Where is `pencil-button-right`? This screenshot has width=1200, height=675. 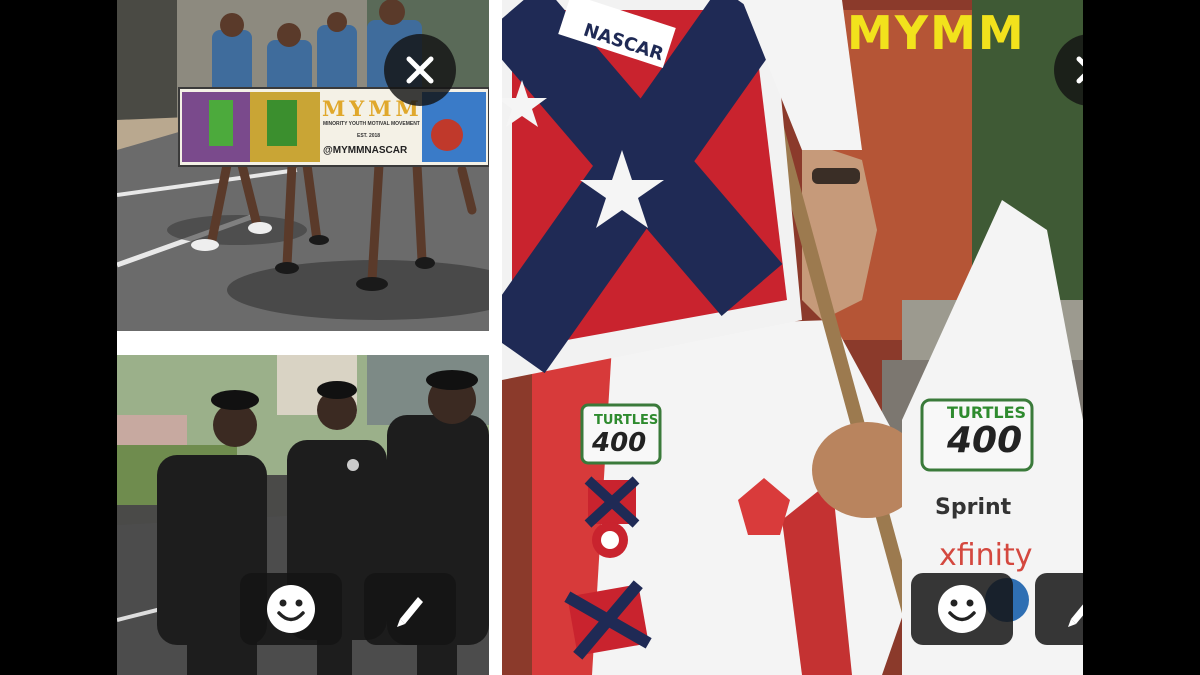 pencil-button-right is located at coordinates (1059, 609).